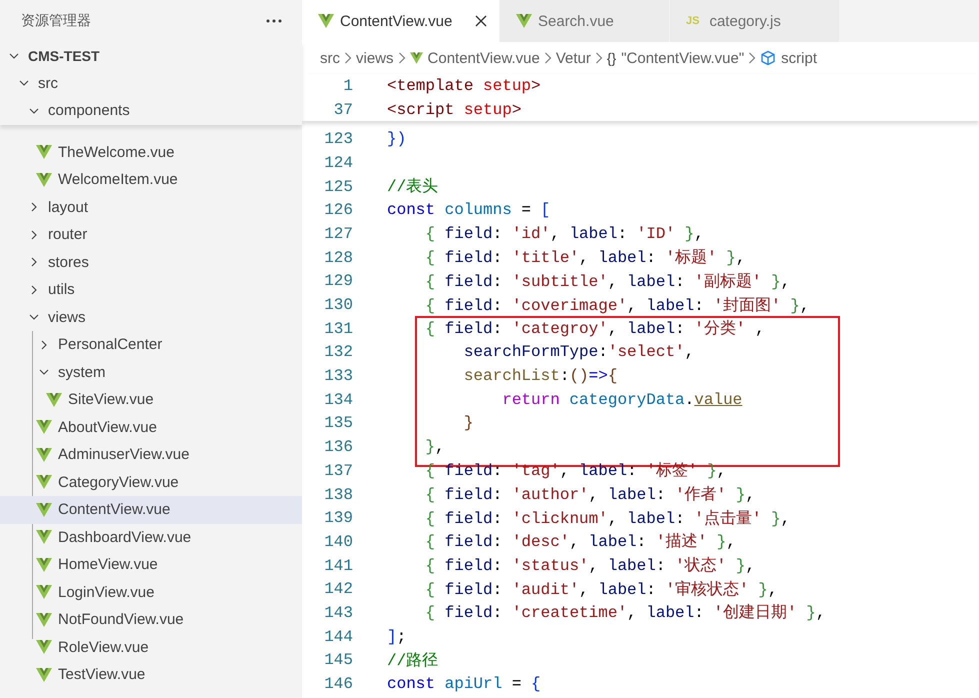 The width and height of the screenshot is (979, 698). Describe the element at coordinates (151, 427) in the screenshot. I see `tree-item: AboutView.vue` at that location.